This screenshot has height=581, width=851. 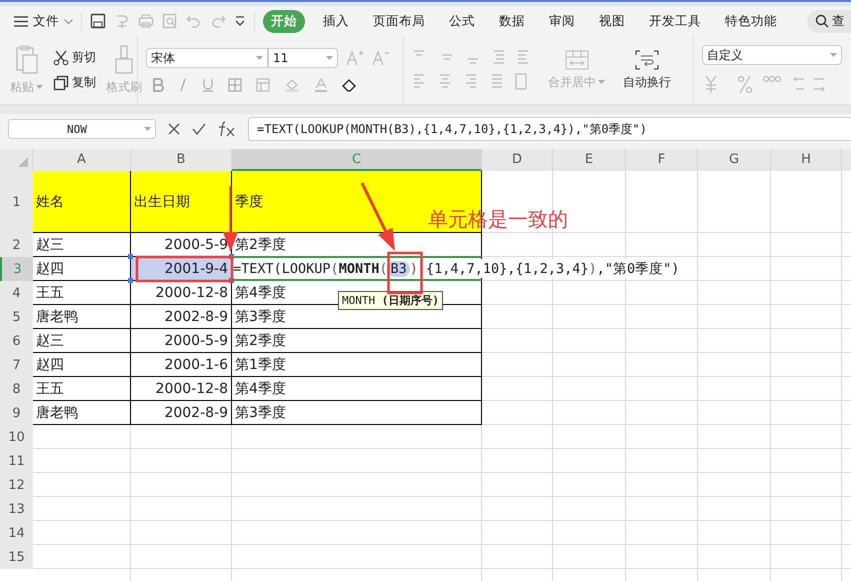 I want to click on save-icon, so click(x=98, y=21).